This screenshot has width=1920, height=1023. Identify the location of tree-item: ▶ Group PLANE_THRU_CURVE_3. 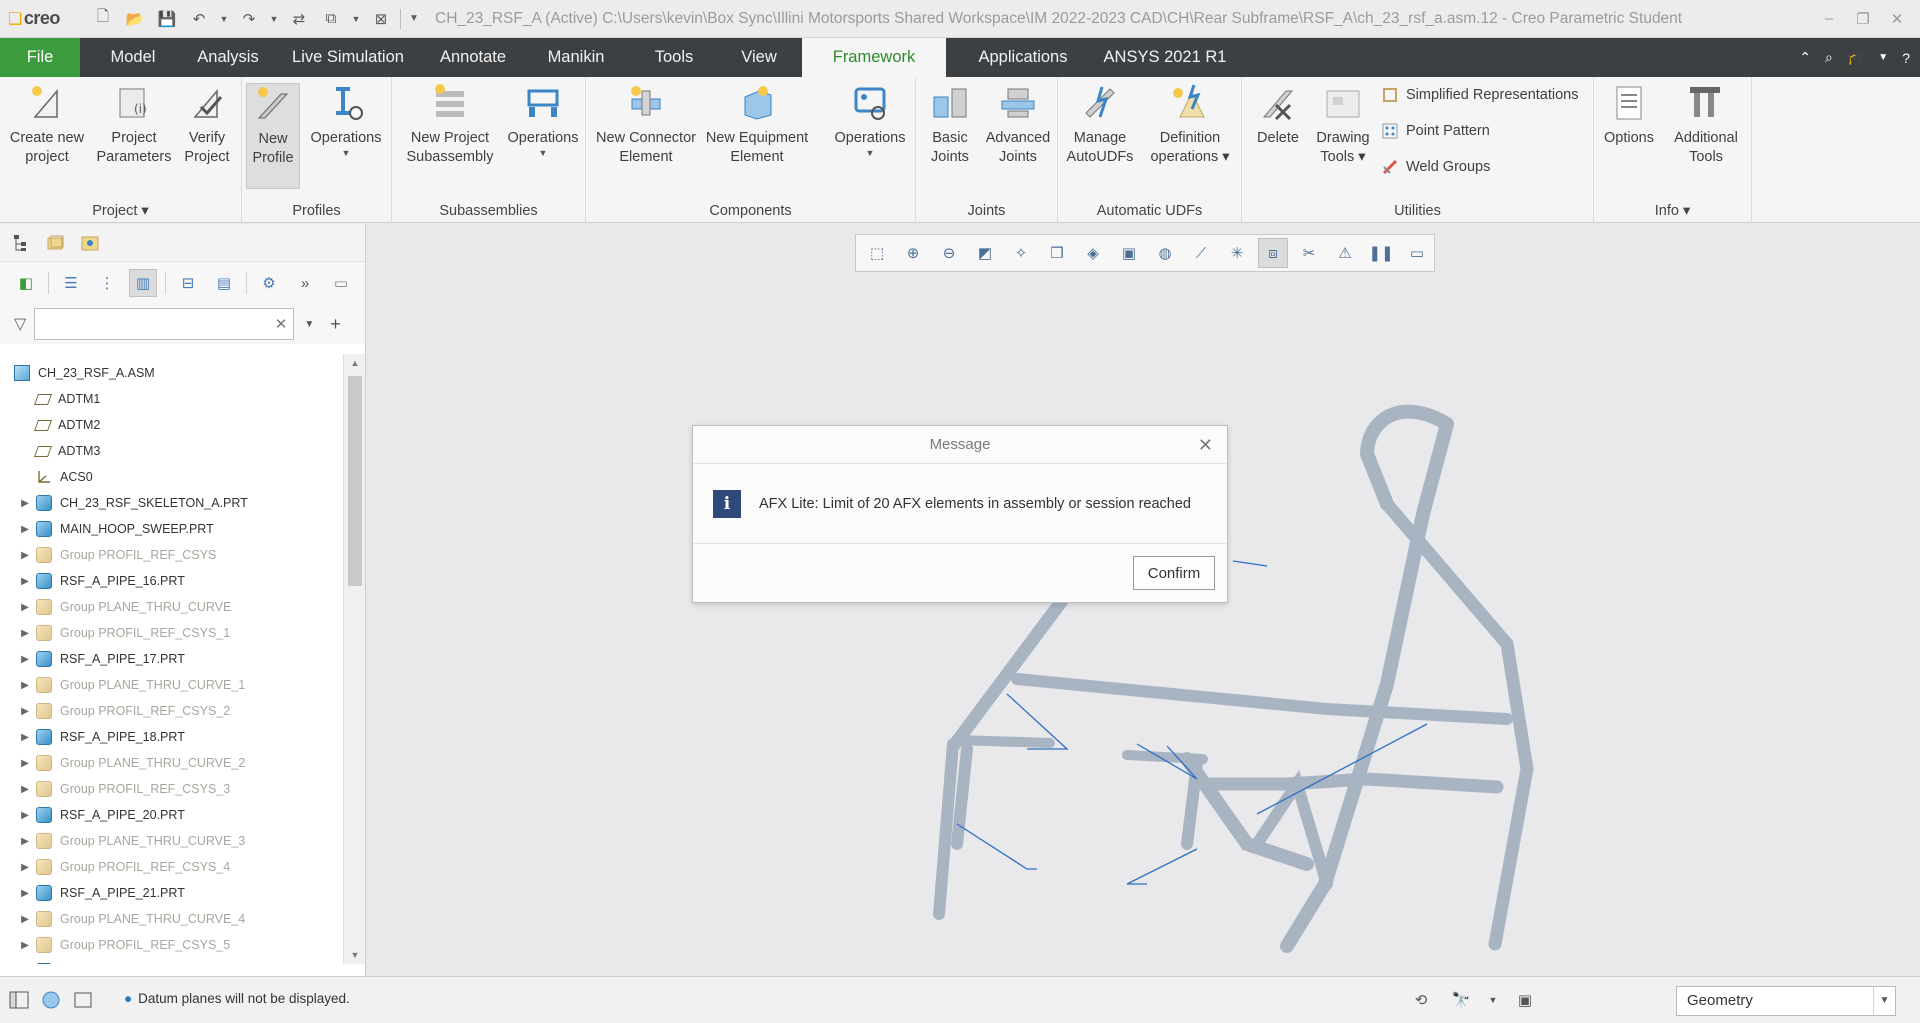
(170, 841).